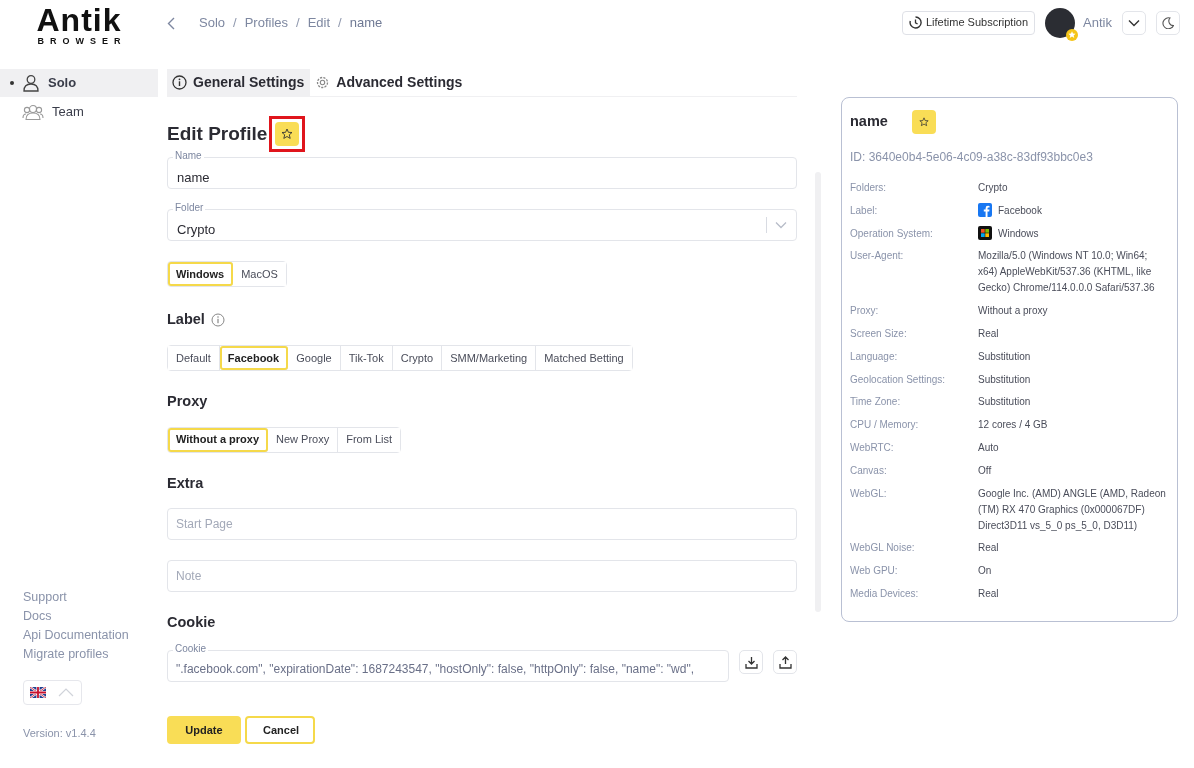 Image resolution: width=1194 pixels, height=768 pixels. Describe the element at coordinates (212, 22) in the screenshot. I see `breadcrumb-link: Solo` at that location.